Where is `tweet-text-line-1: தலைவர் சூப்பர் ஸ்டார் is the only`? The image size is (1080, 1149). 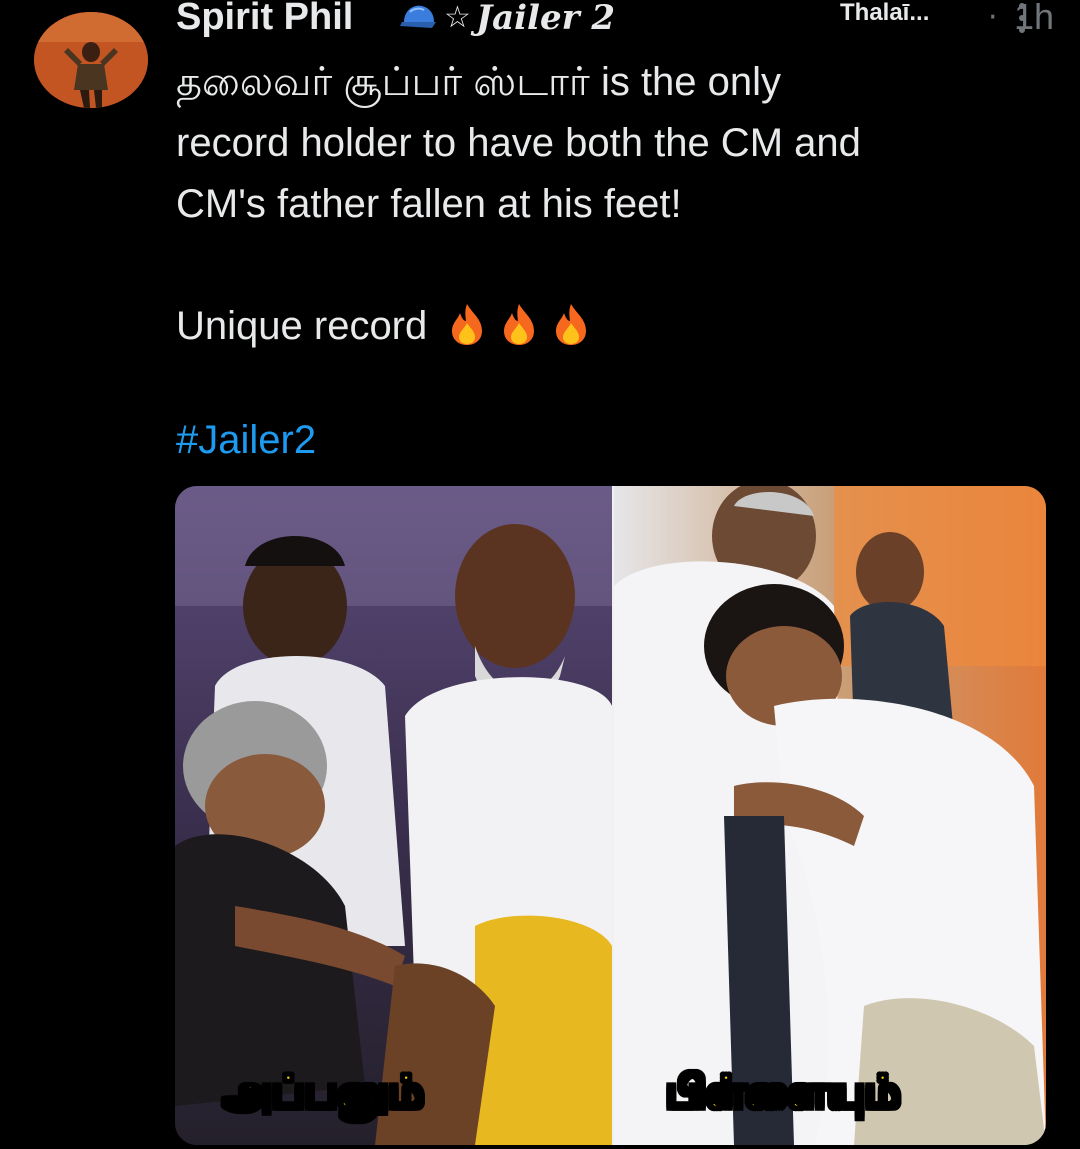
tweet-text-line-1: தலைவர் சூப்பர் ஸ்டார் is the only is located at coordinates (479, 82).